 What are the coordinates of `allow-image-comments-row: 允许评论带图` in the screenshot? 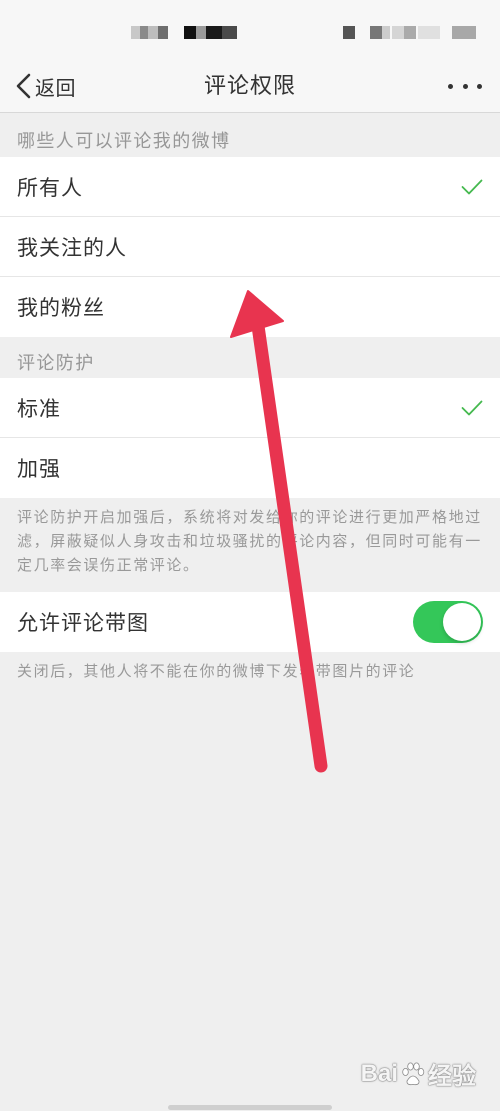 It's located at (250, 622).